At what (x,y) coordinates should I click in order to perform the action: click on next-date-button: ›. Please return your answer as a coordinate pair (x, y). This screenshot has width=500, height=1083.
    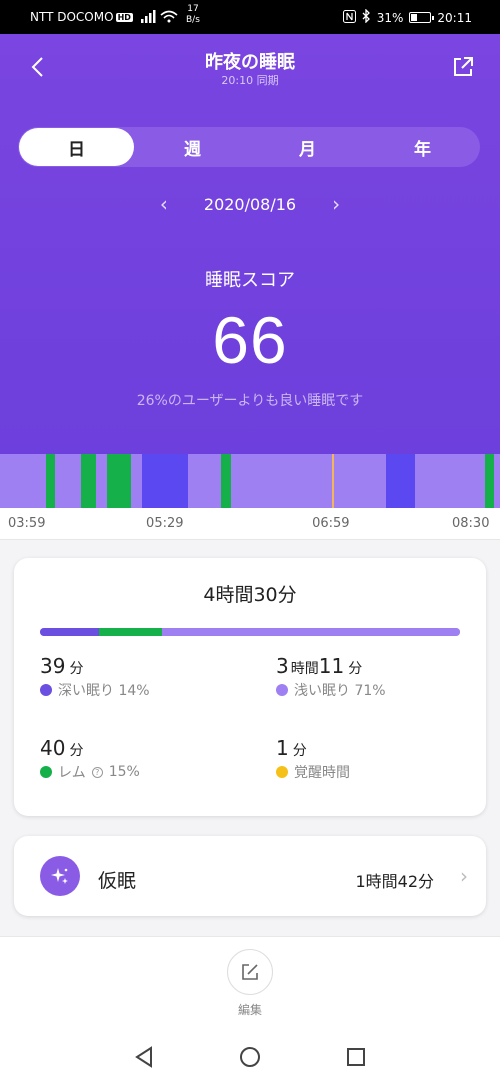
    Looking at the image, I should click on (336, 204).